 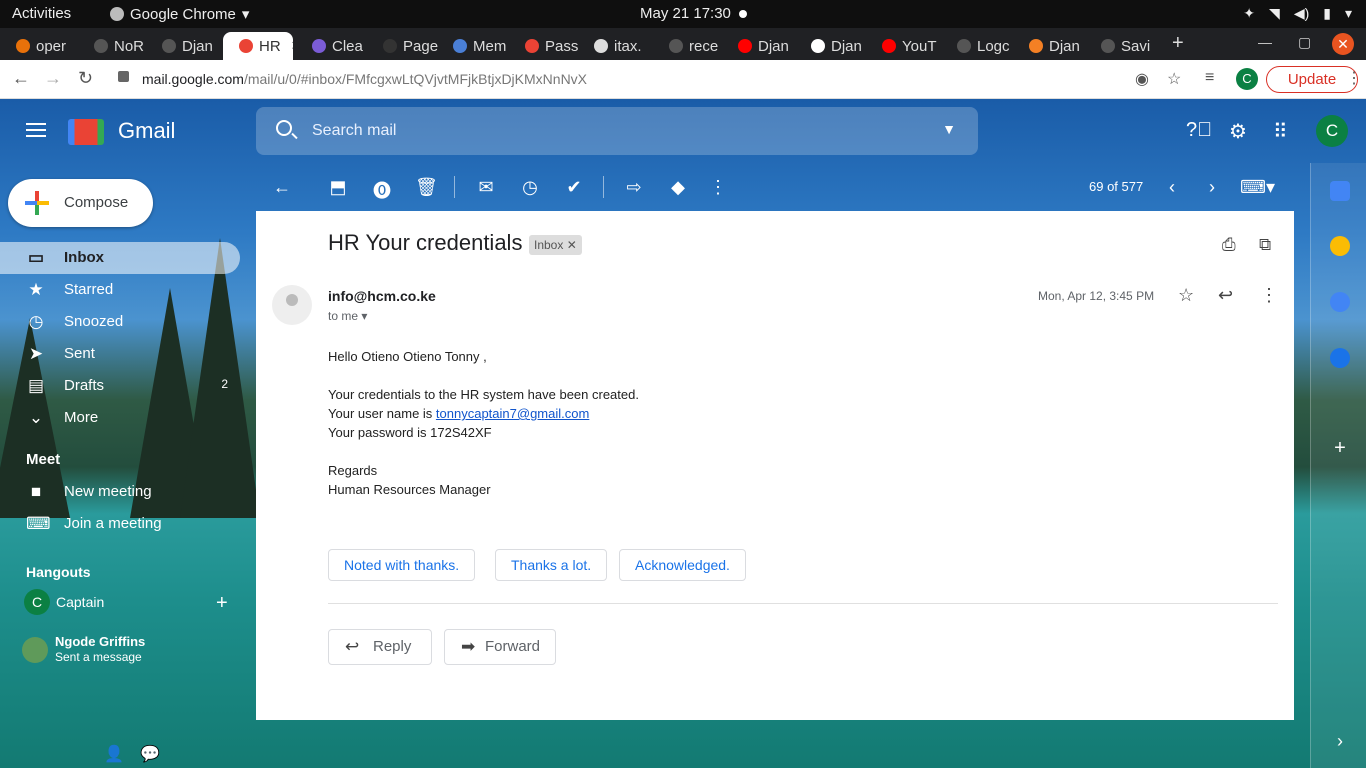 I want to click on new-tab-button: +, so click(x=1178, y=43).